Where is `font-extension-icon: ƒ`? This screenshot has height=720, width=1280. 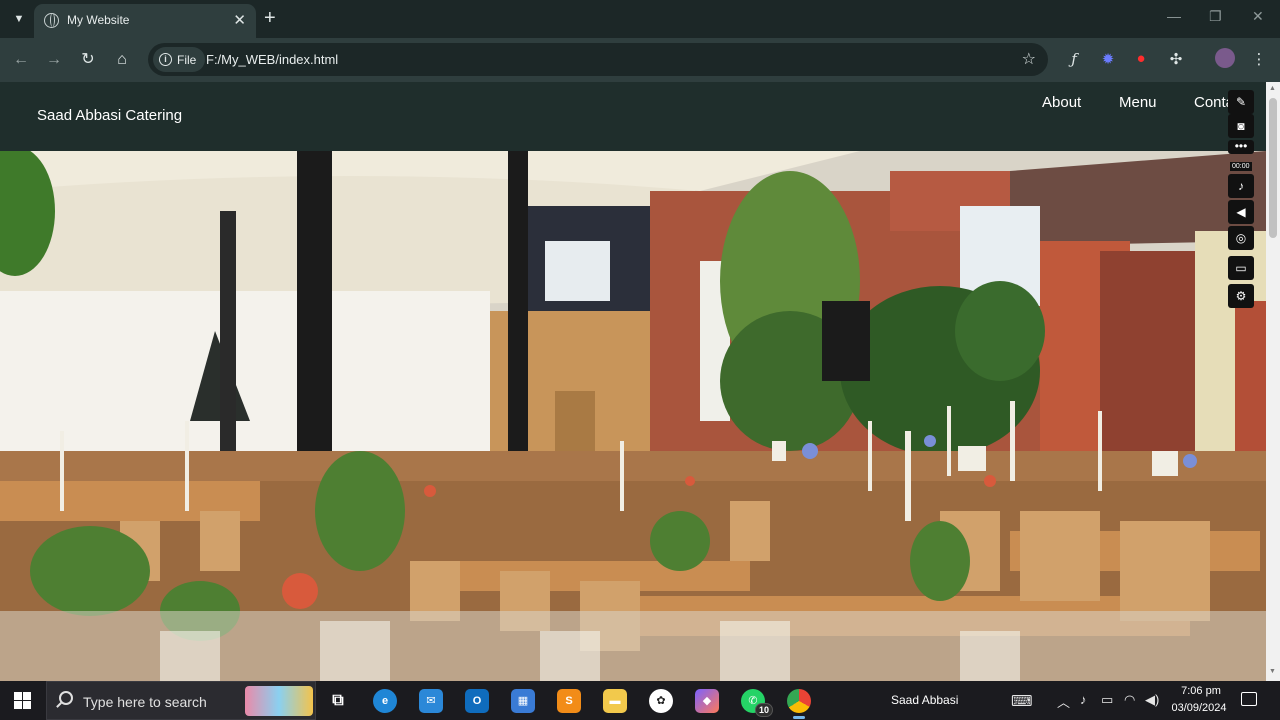 font-extension-icon: ƒ is located at coordinates (1074, 59).